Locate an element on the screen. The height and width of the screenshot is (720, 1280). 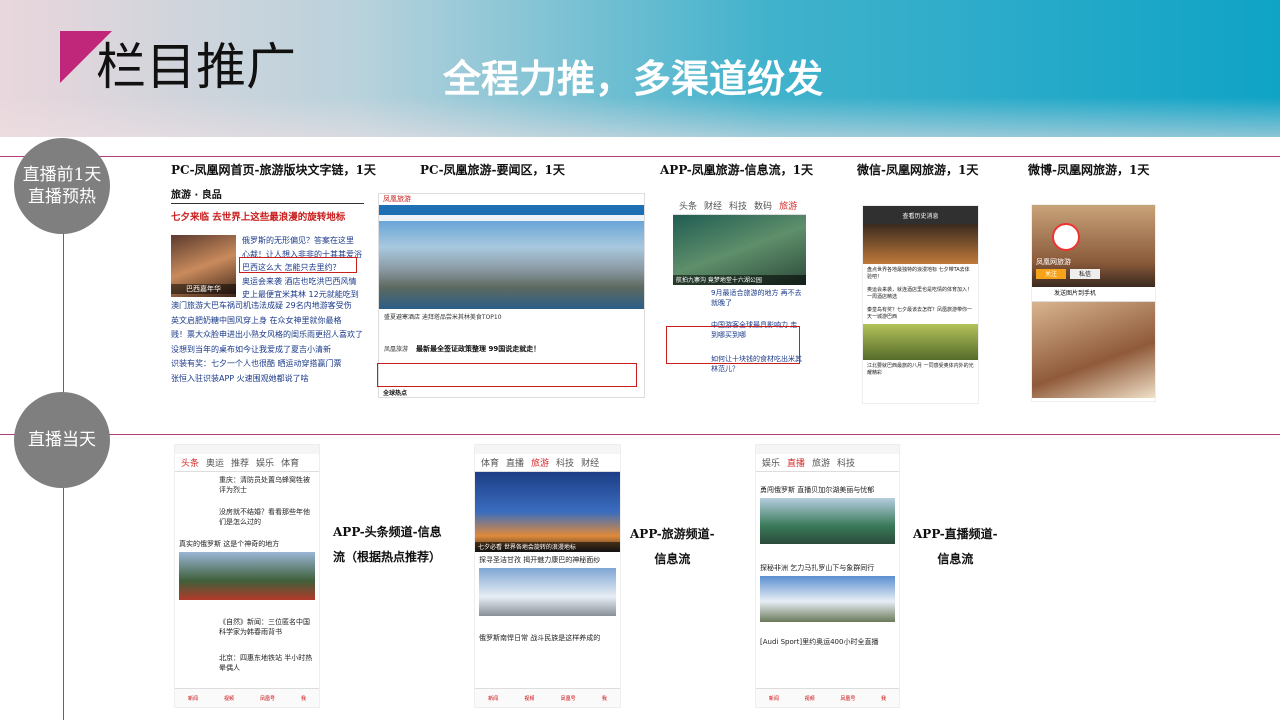
image-caption: 航拍九寨沟 竟梦地堂十六湖公园 is located at coordinates (739, 280).